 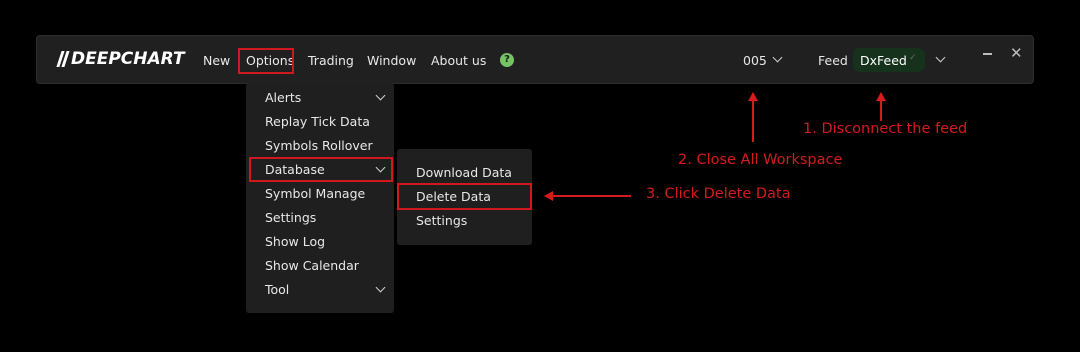 What do you see at coordinates (987, 54) in the screenshot?
I see `minimize-icon` at bounding box center [987, 54].